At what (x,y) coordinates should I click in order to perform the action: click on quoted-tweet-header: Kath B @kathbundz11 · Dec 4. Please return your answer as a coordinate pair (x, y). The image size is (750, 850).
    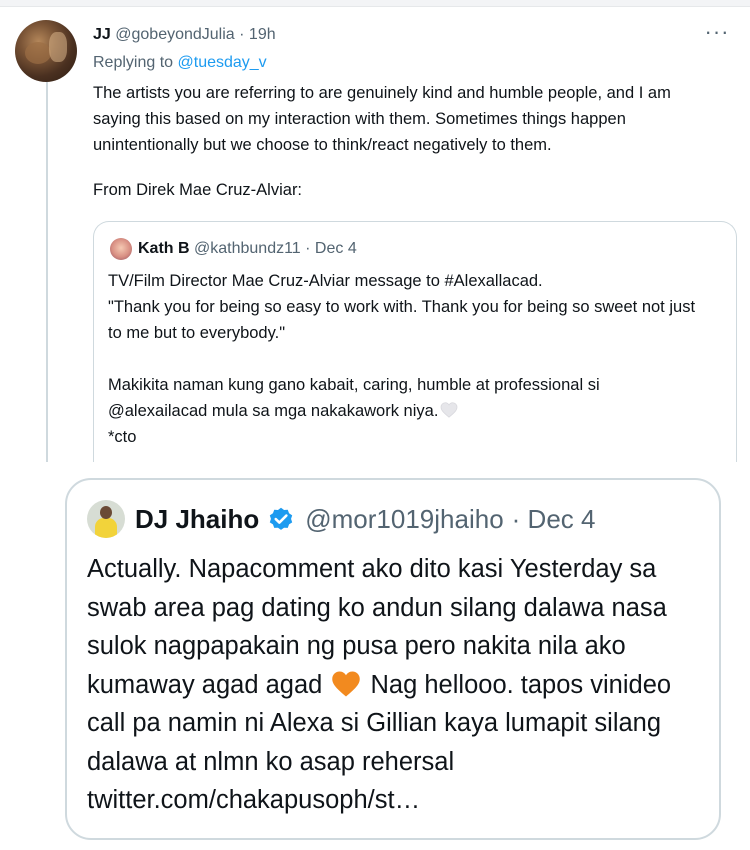
    Looking at the image, I should click on (247, 249).